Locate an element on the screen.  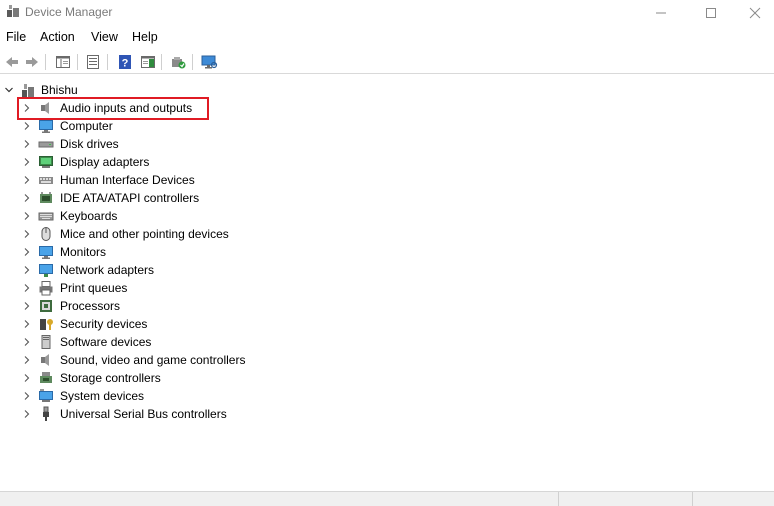
tree-item: Human Interface Devices is located at coordinates (160, 180).